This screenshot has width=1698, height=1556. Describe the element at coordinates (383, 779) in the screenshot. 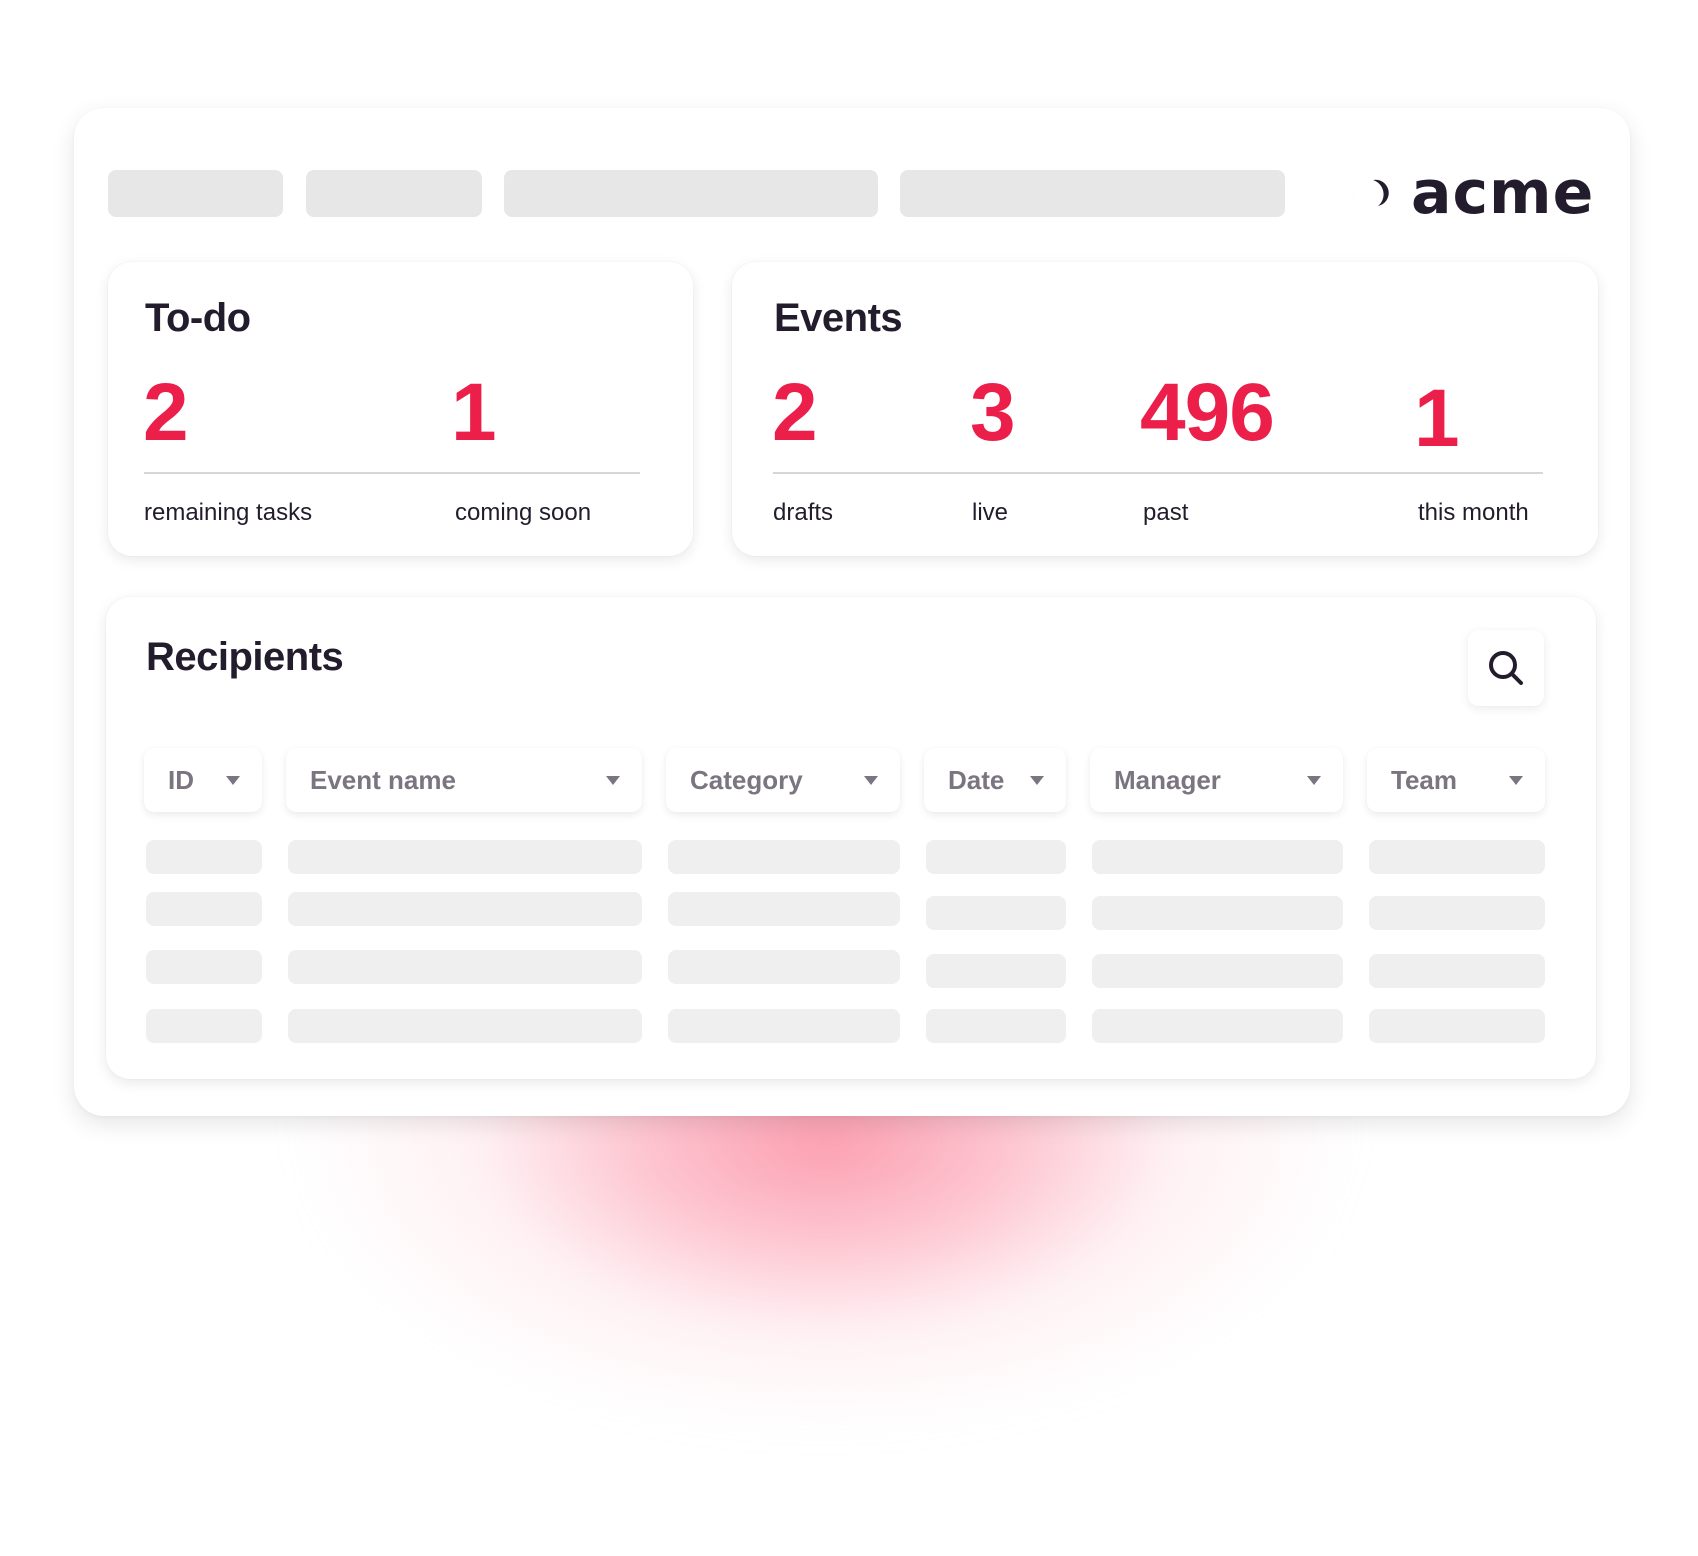

I see `column-label-event-name: Event name` at that location.